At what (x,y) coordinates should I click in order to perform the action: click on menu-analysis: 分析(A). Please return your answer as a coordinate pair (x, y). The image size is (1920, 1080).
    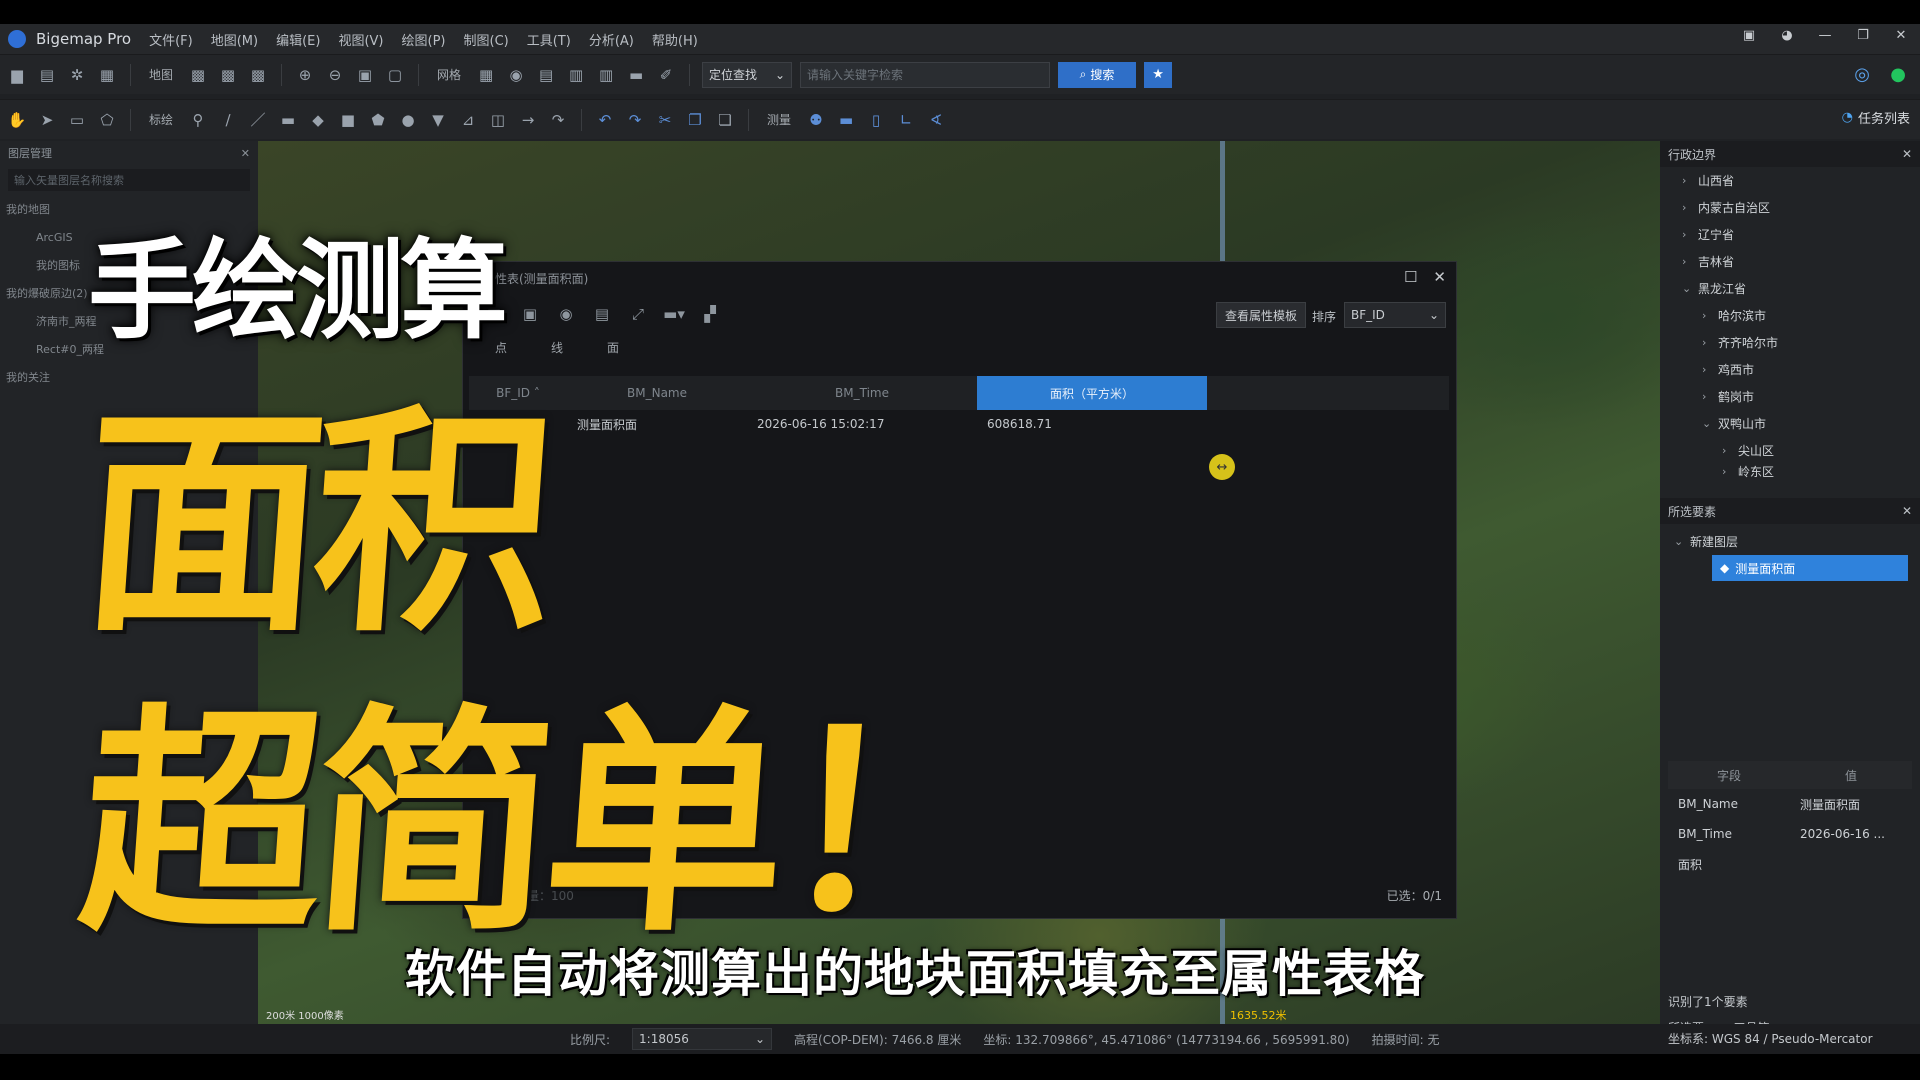
    Looking at the image, I should click on (611, 39).